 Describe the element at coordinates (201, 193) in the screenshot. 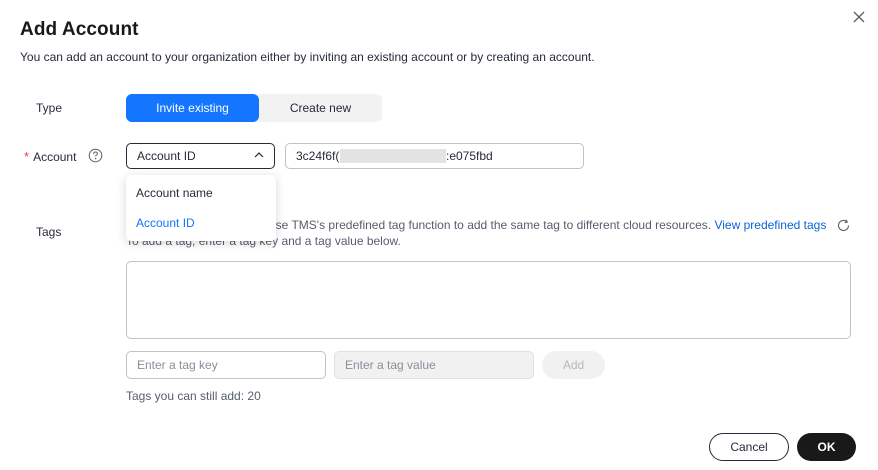

I see `dropdown-option-account-name: Account name` at that location.